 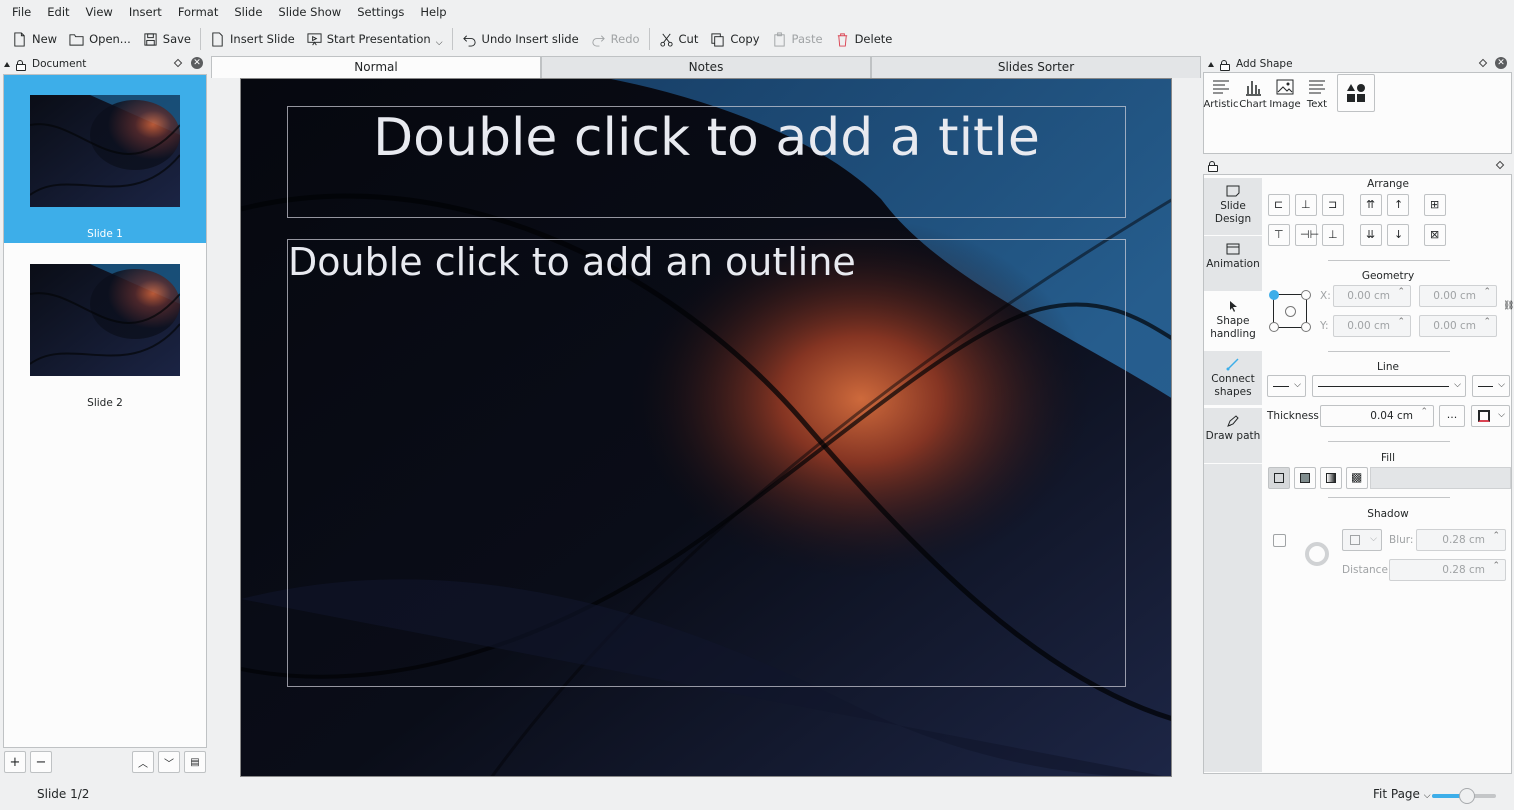 What do you see at coordinates (706, 162) in the screenshot?
I see `title-placeholder: Double click to add a title` at bounding box center [706, 162].